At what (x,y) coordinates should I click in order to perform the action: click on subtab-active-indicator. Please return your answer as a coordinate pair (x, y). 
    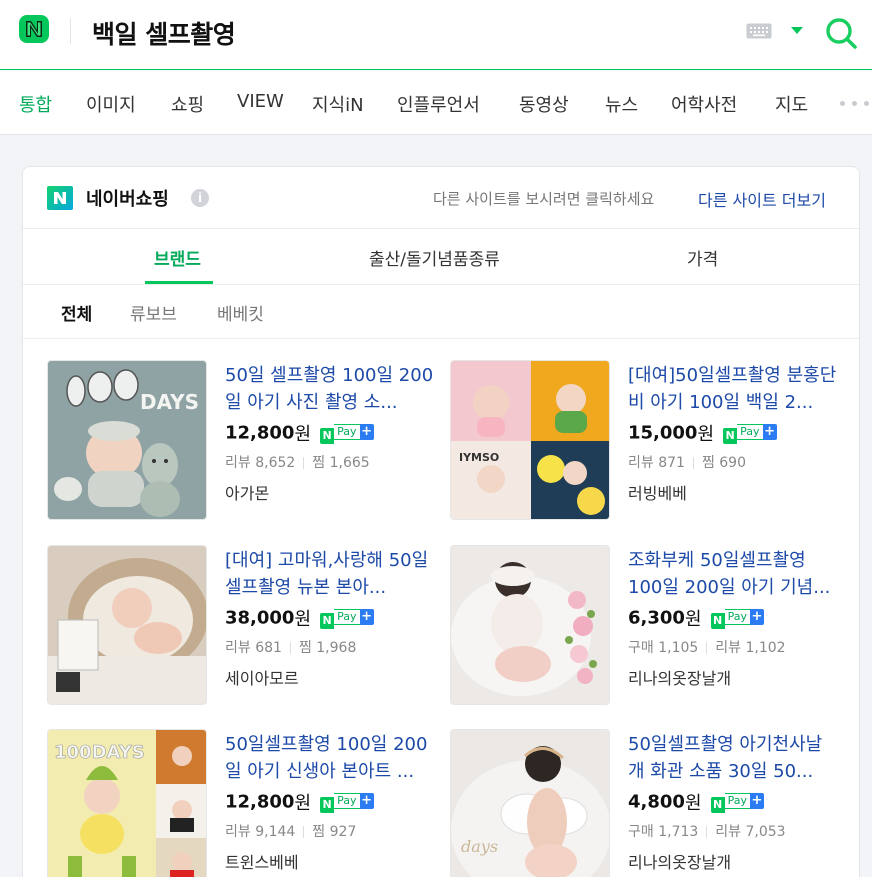
    Looking at the image, I should click on (179, 282).